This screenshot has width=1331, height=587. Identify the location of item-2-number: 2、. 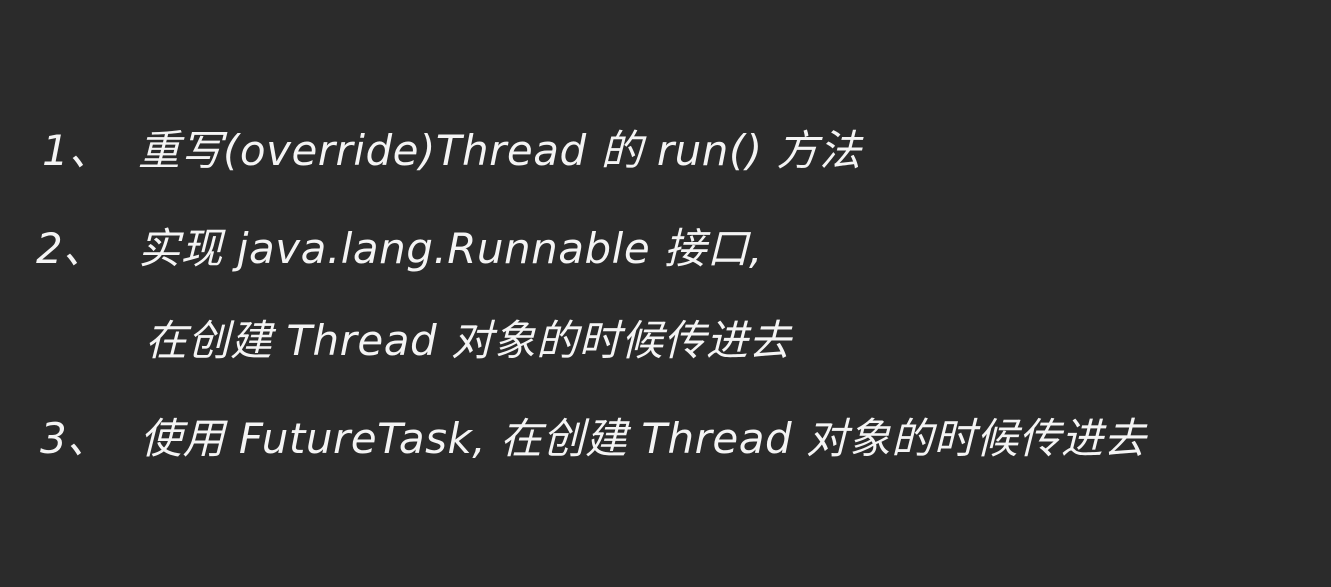
(70, 248).